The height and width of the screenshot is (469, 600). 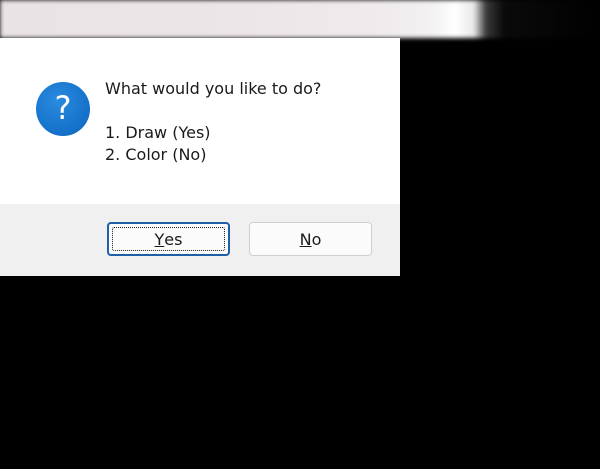 What do you see at coordinates (300, 19) in the screenshot?
I see `background-window-titlebar` at bounding box center [300, 19].